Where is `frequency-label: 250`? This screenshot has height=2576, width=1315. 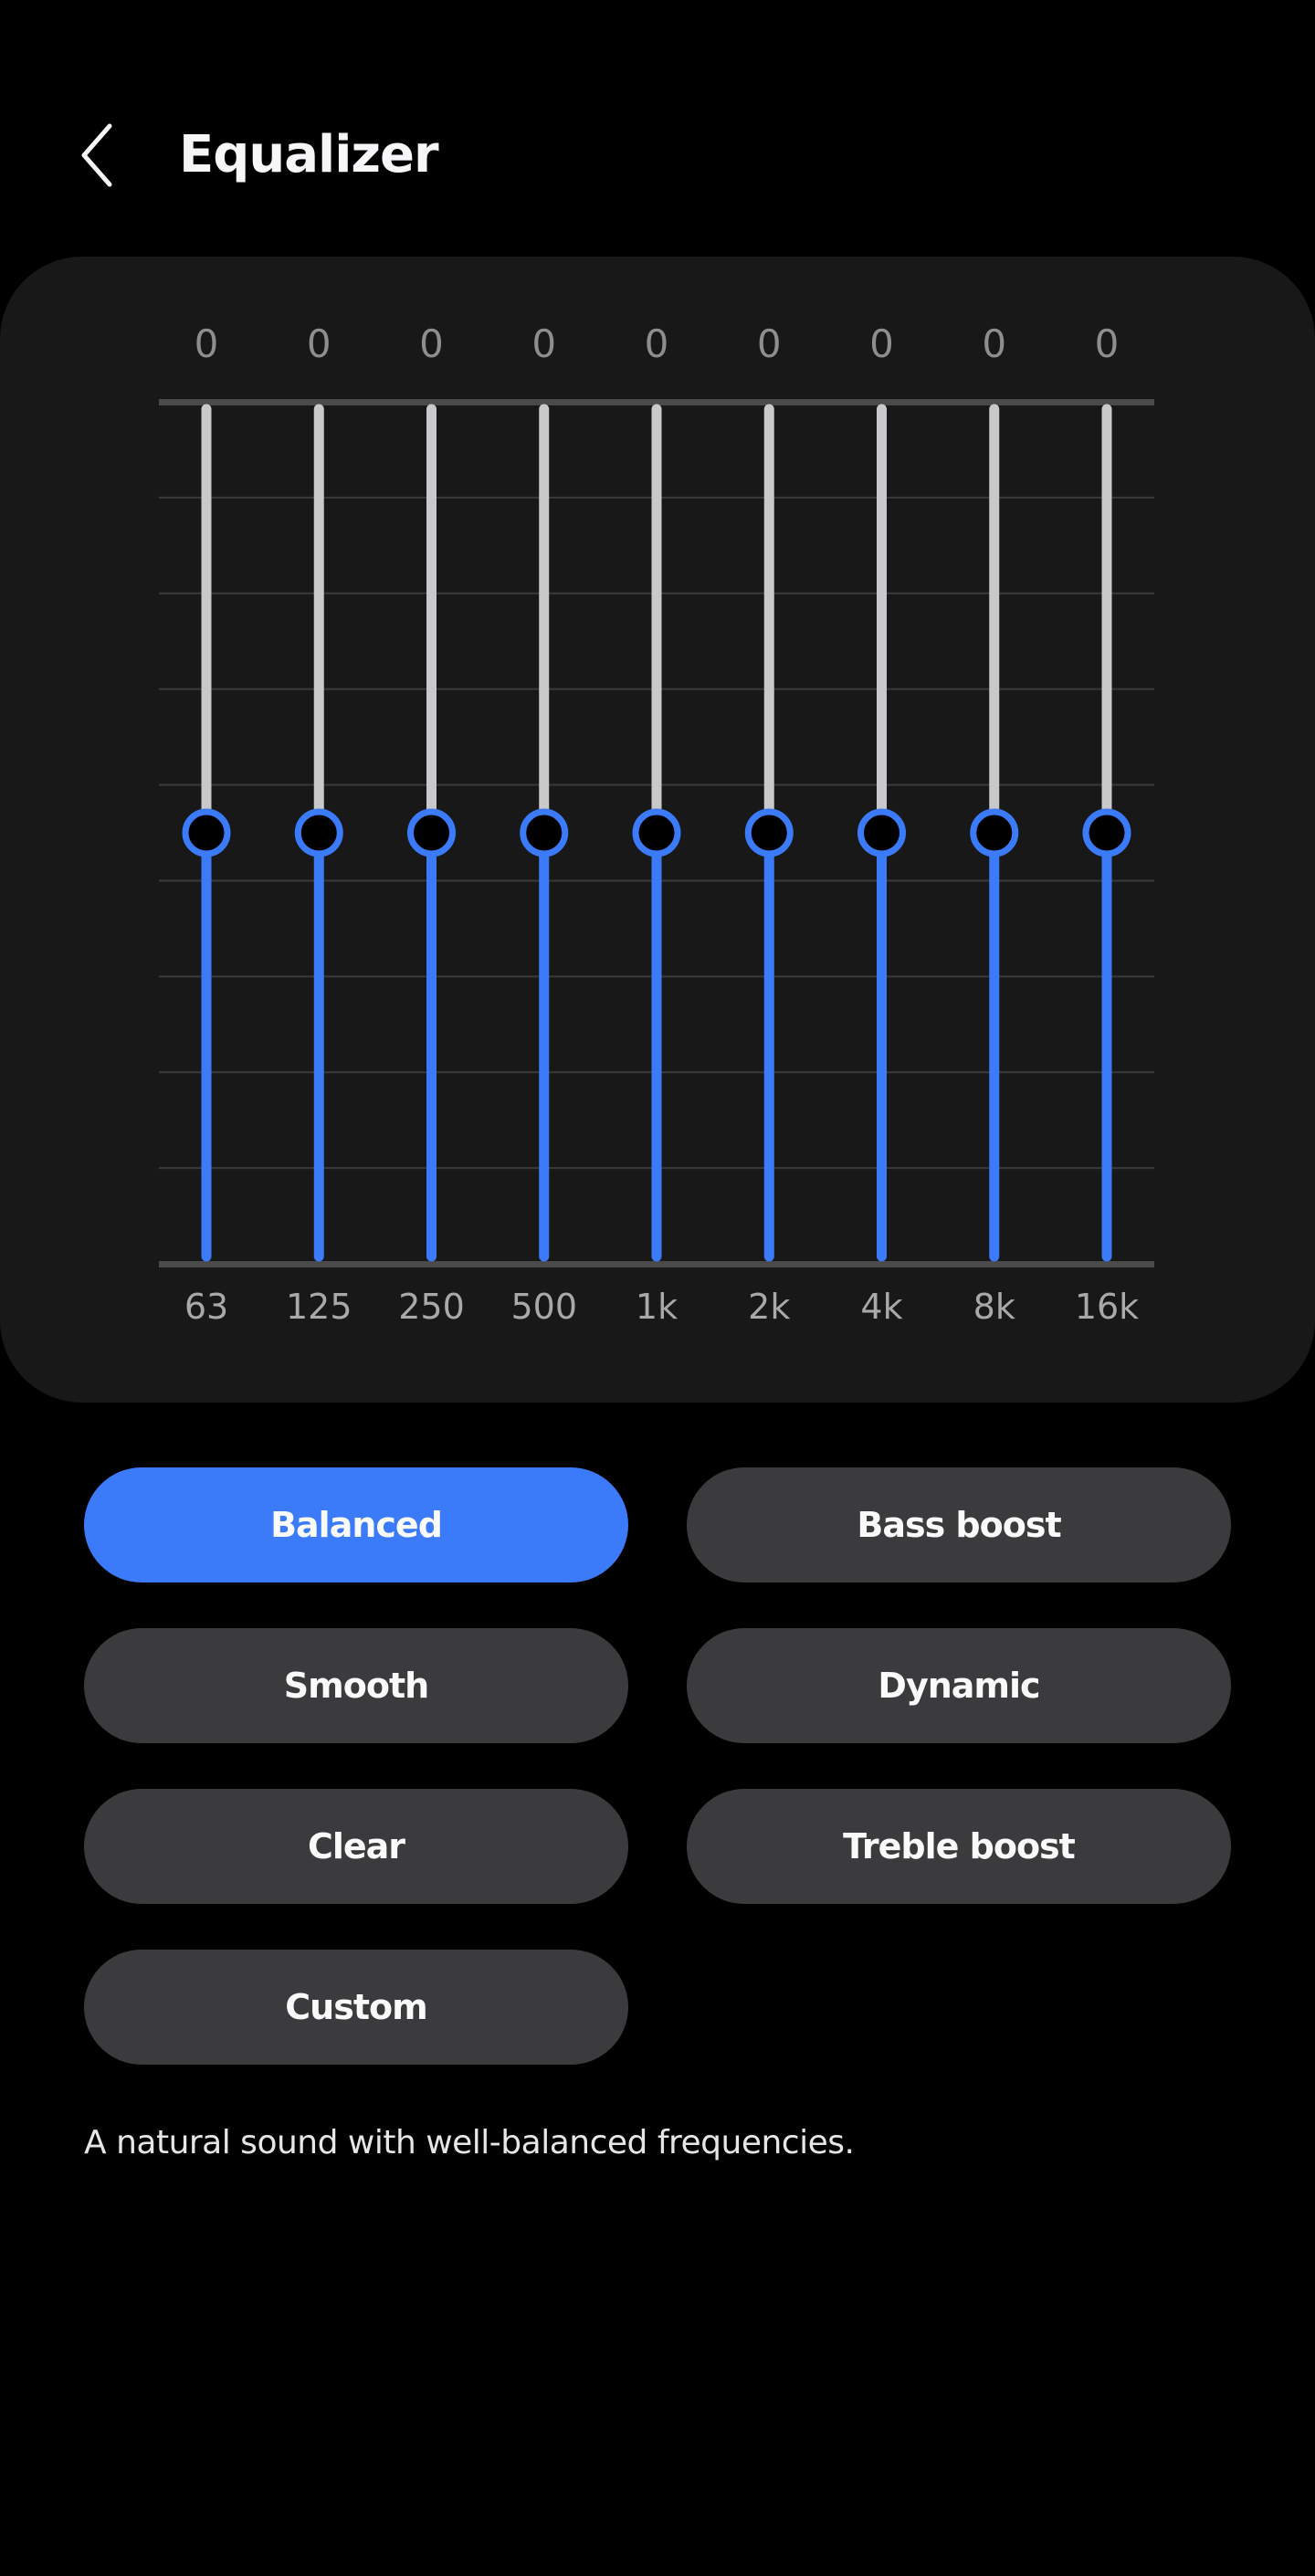
frequency-label: 250 is located at coordinates (431, 1307).